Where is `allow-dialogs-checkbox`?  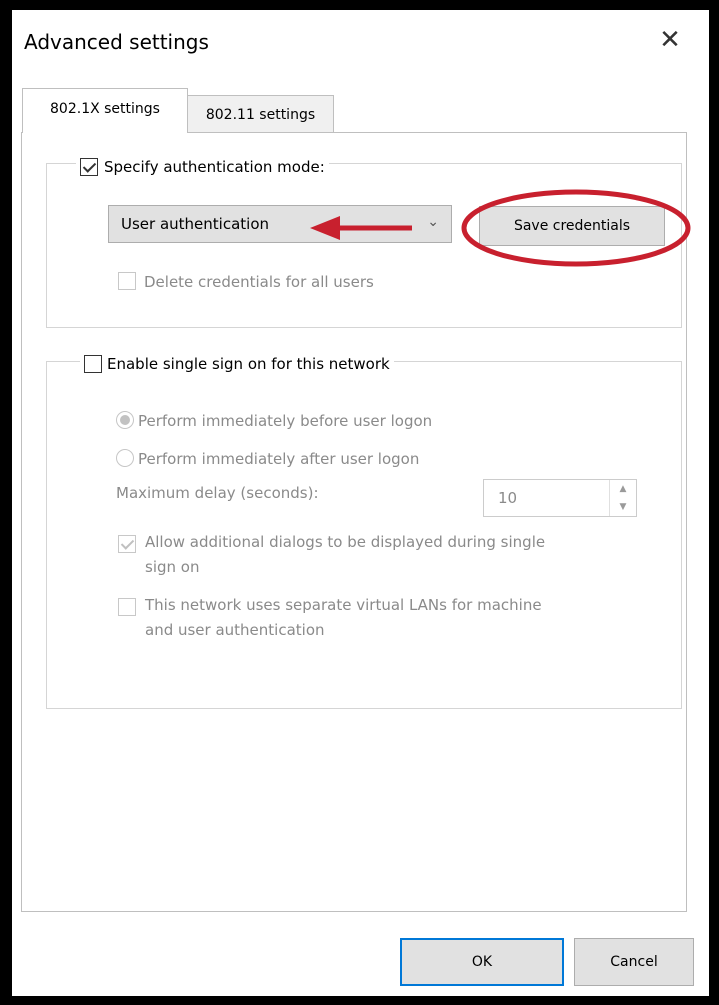 allow-dialogs-checkbox is located at coordinates (127, 544).